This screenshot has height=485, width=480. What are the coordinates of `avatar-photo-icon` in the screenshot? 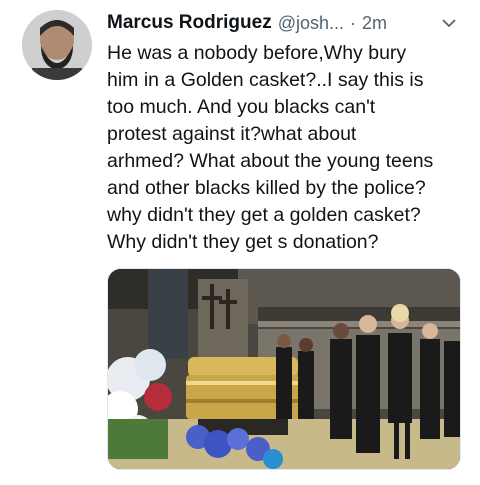 It's located at (57, 45).